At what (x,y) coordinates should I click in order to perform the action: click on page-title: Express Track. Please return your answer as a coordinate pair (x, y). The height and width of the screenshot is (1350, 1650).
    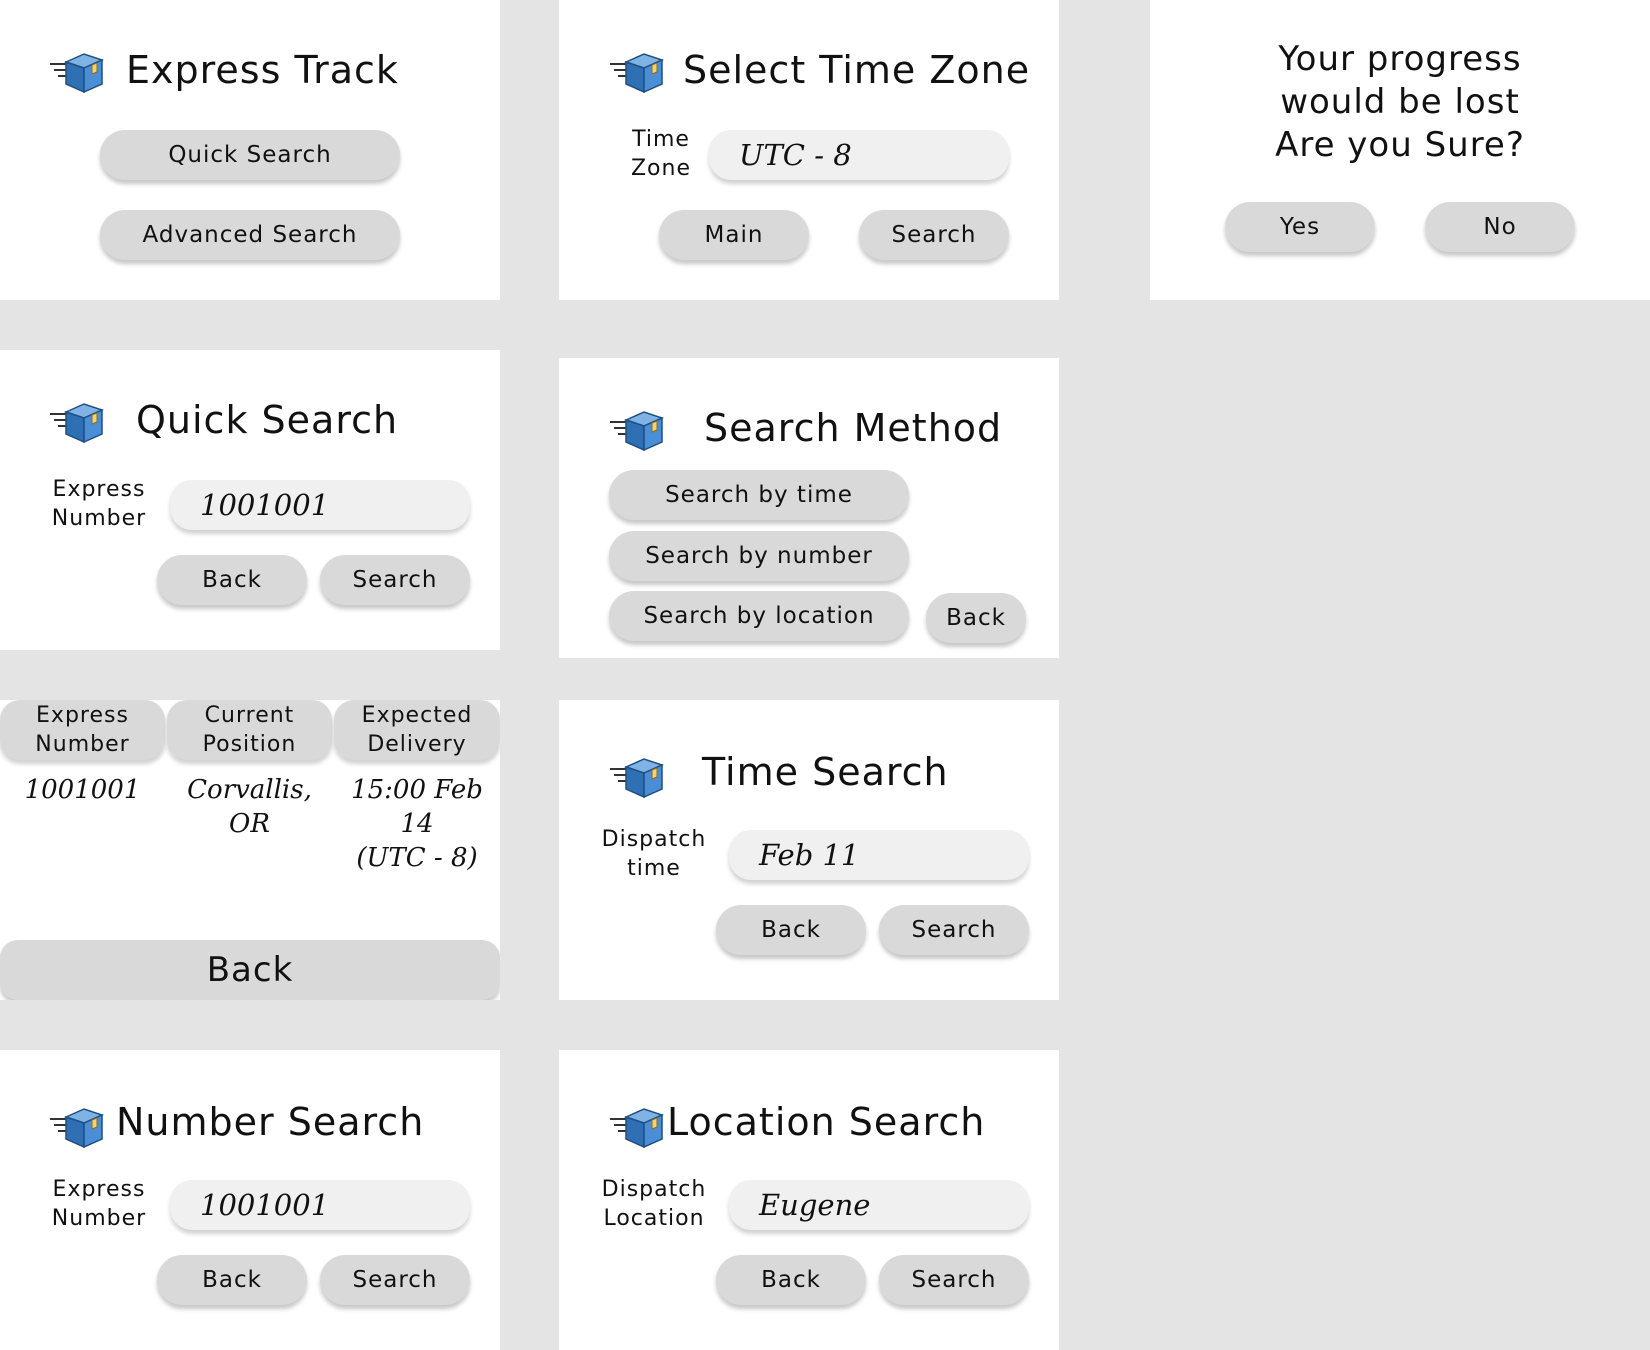
    Looking at the image, I should click on (262, 70).